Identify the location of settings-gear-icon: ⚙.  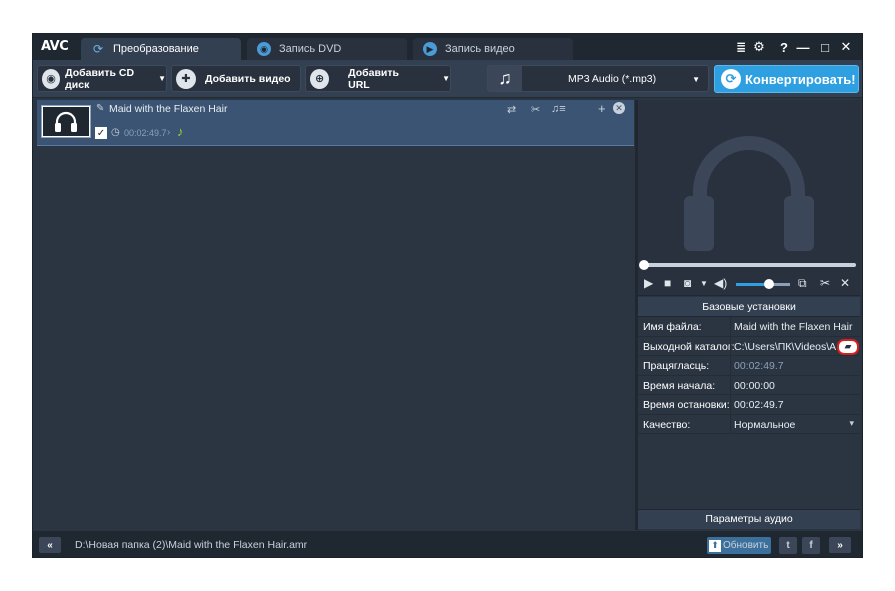
(759, 47).